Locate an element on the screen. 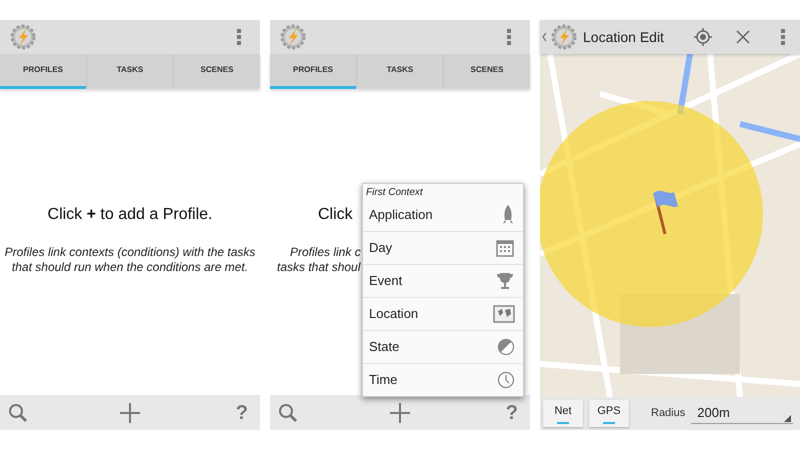  mode-toggle: Net is located at coordinates (563, 413).